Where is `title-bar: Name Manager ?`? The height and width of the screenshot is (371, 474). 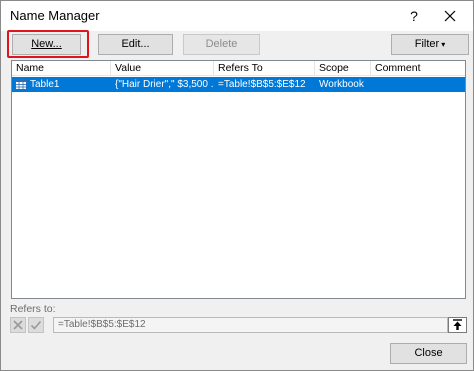 title-bar: Name Manager ? is located at coordinates (237, 16).